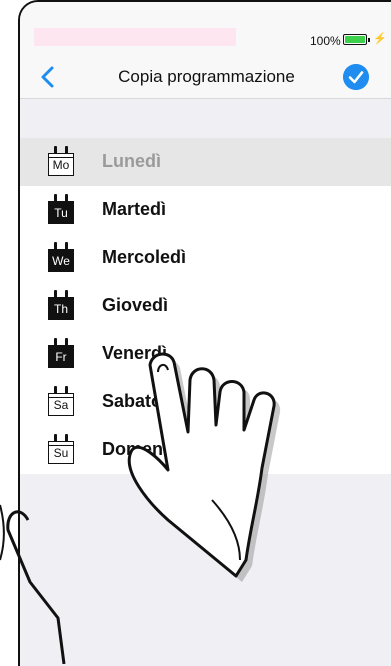 This screenshot has width=391, height=666. I want to click on day-label: Giovedì, so click(135, 305).